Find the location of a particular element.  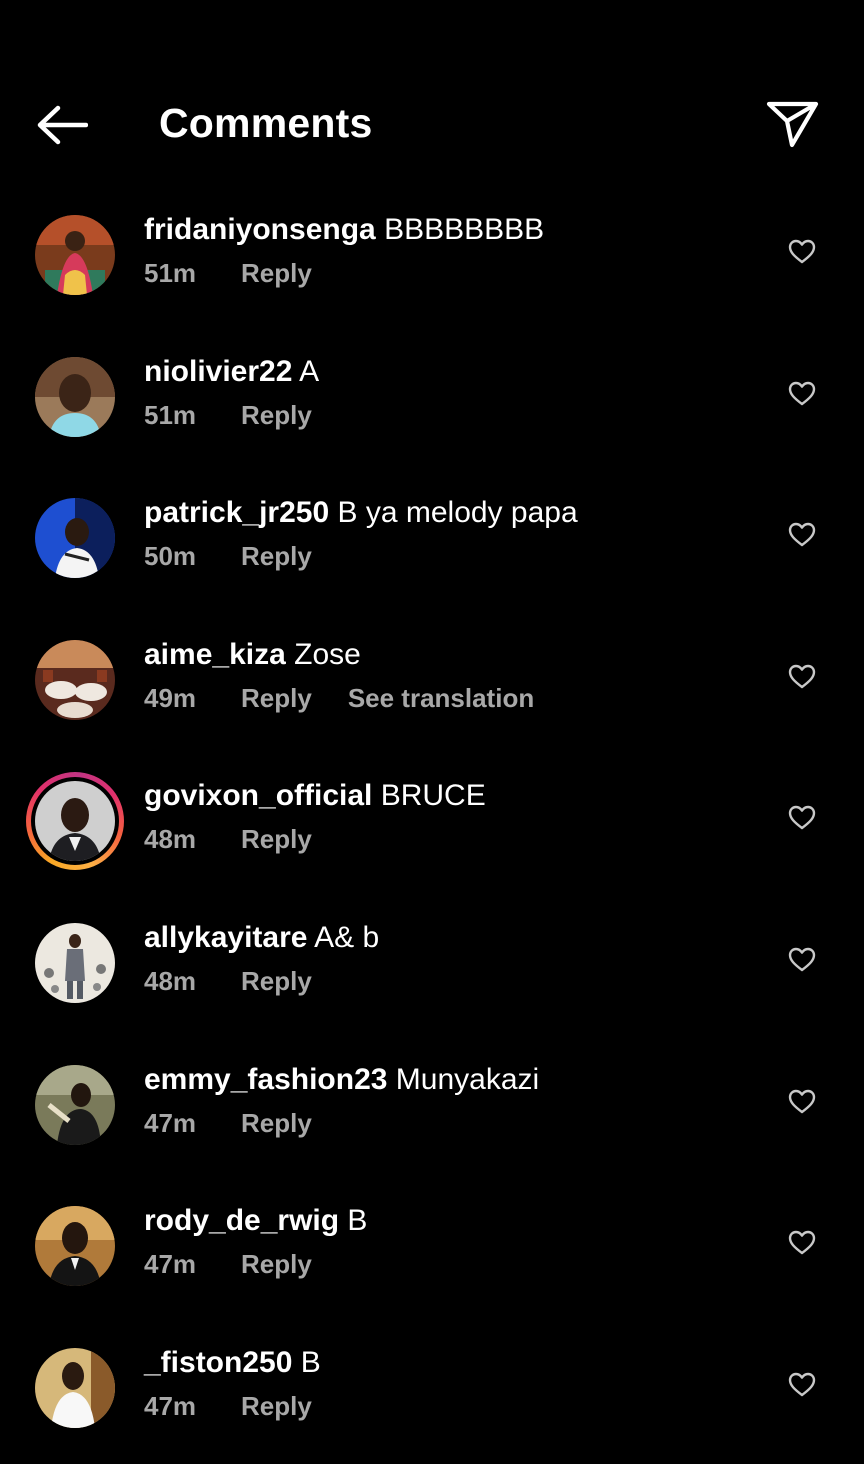

back-button is located at coordinates (62, 125).